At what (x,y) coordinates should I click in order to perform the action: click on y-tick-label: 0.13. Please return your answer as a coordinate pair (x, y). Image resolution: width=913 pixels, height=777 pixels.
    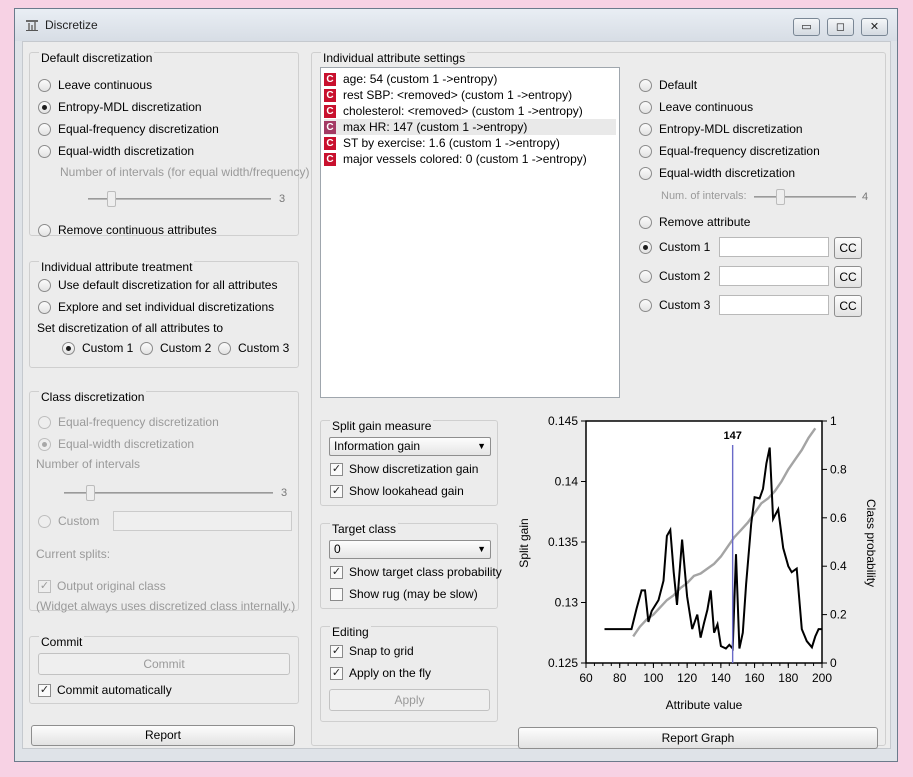
    Looking at the image, I should click on (567, 603).